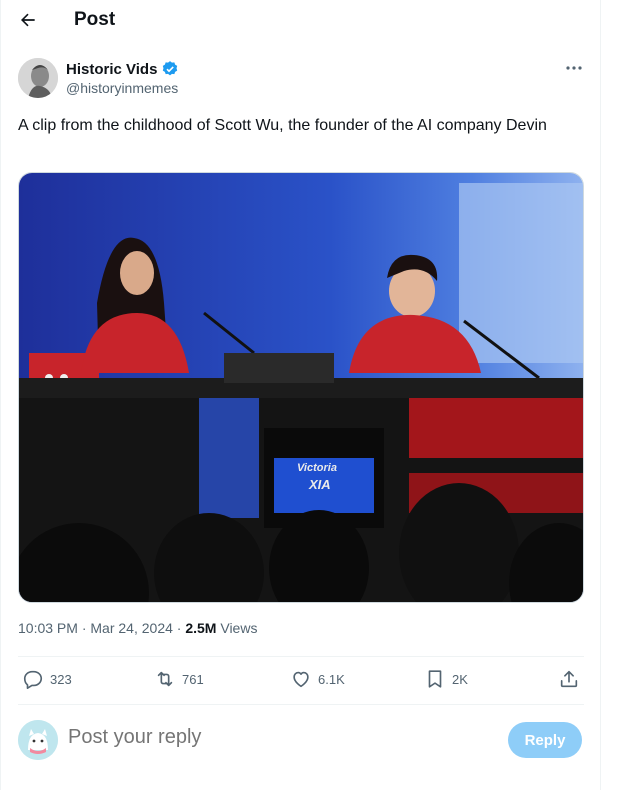 The height and width of the screenshot is (790, 617). I want to click on author-avatar, so click(38, 78).